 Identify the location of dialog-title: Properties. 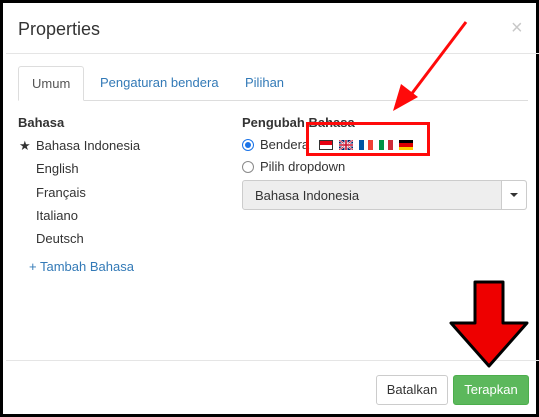
(59, 29).